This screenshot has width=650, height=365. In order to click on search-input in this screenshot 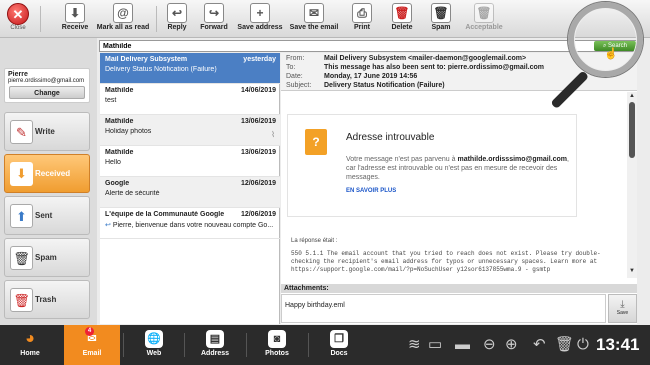, I will do `click(300, 46)`.